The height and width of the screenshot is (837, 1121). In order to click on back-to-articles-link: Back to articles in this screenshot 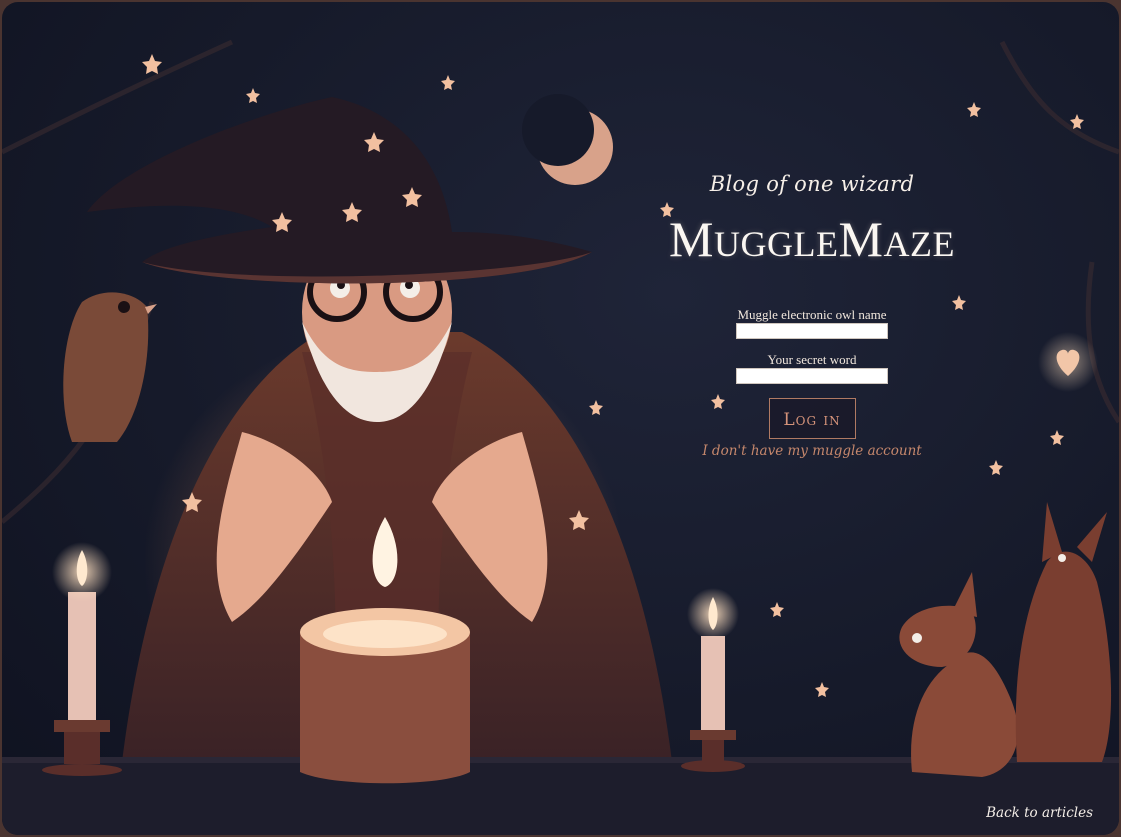, I will do `click(1039, 813)`.